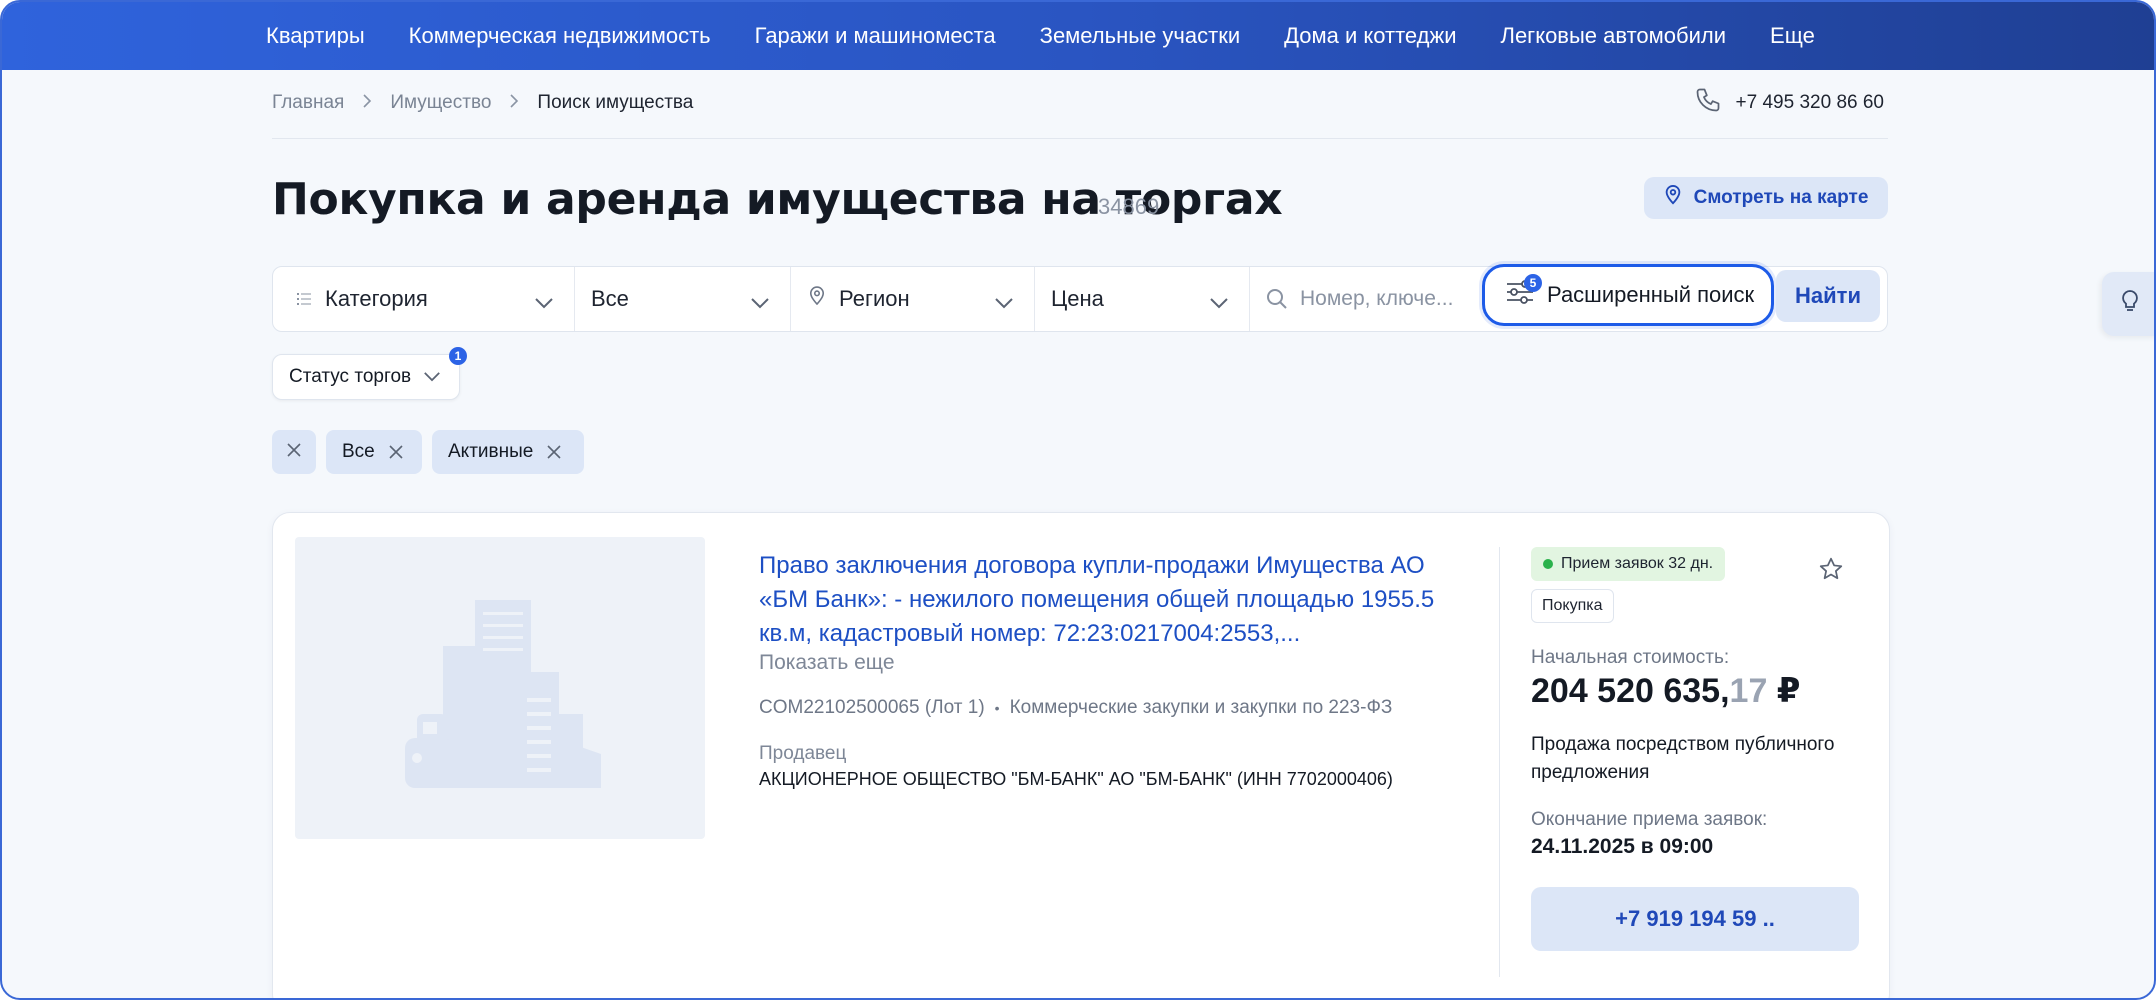 Image resolution: width=2156 pixels, height=1000 pixels. I want to click on nav-item-garages: Гаражи и машиноместа, so click(875, 36).